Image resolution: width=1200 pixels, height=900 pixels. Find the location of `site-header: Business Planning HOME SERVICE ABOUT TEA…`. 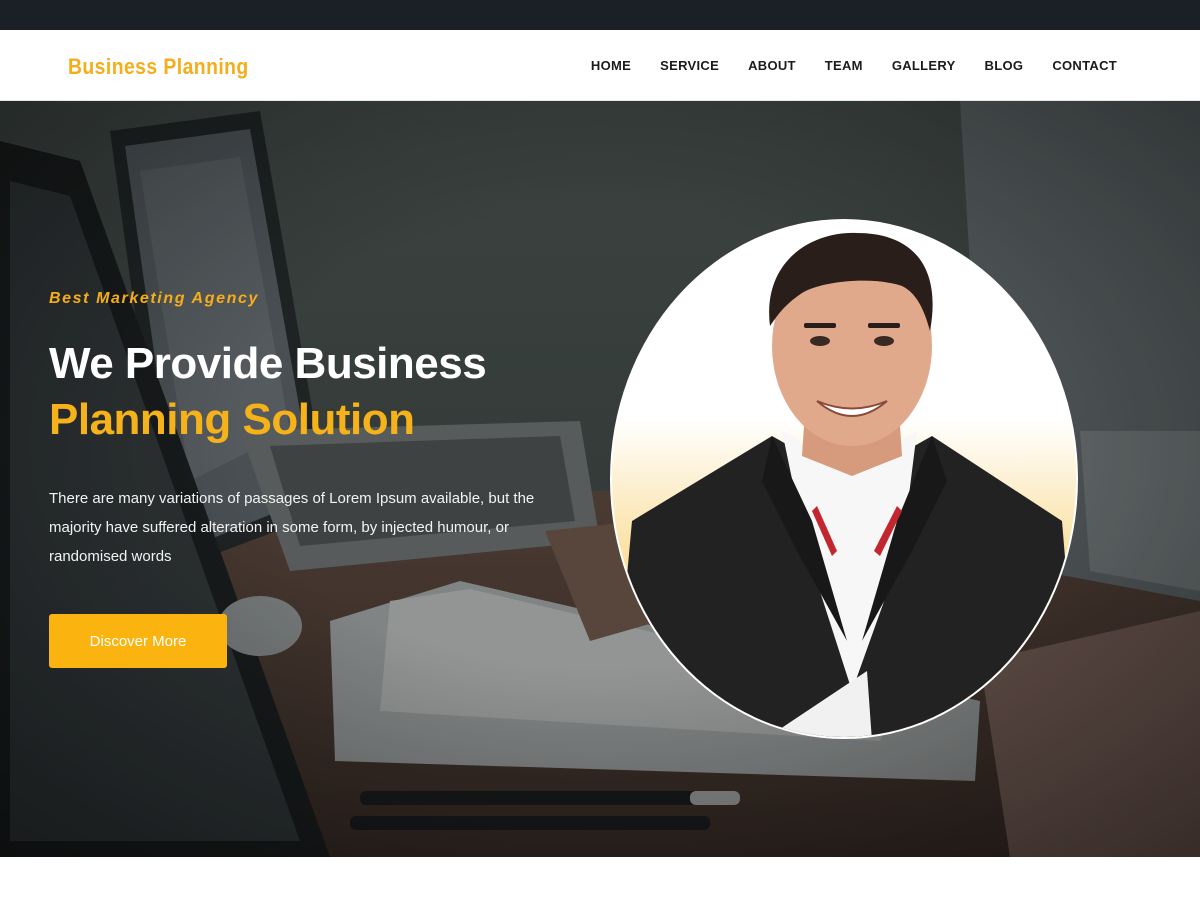

site-header: Business Planning HOME SERVICE ABOUT TEA… is located at coordinates (600, 65).